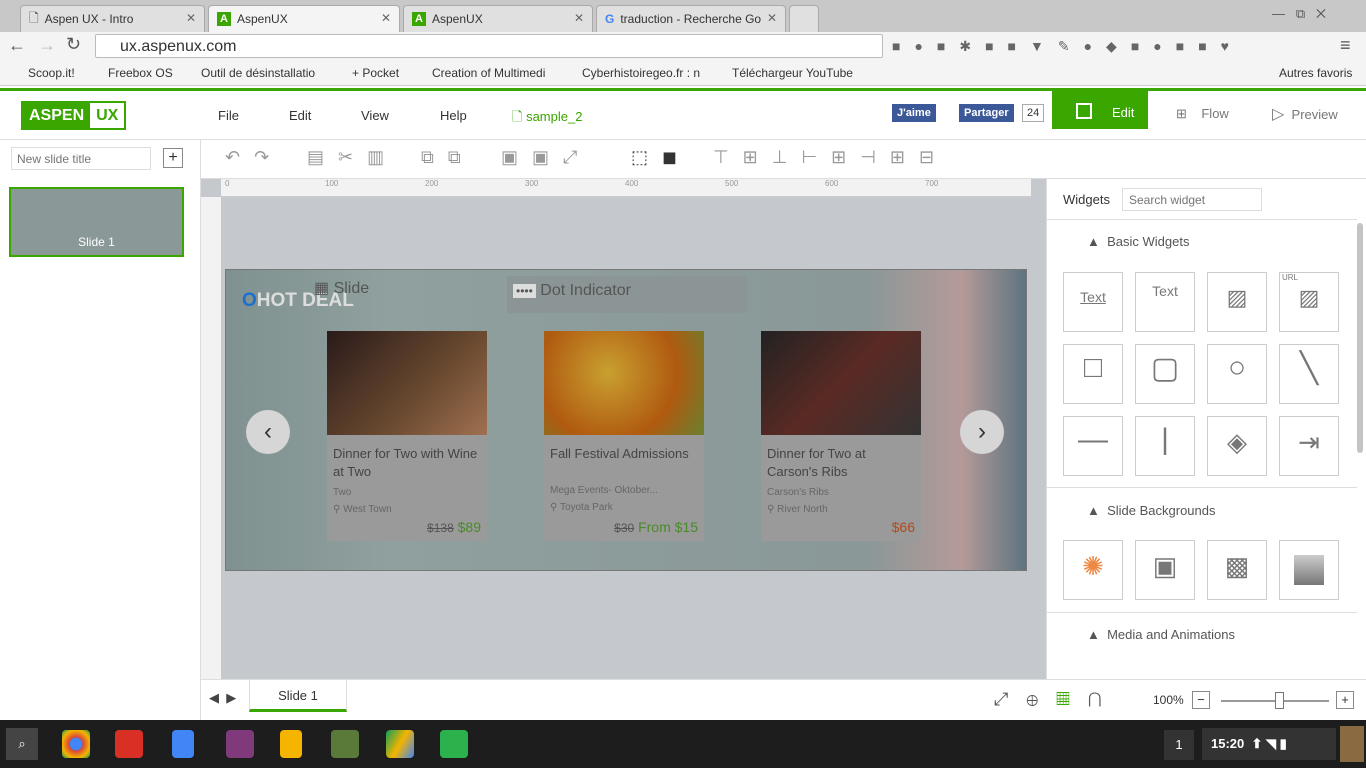 The height and width of the screenshot is (768, 1366). What do you see at coordinates (448, 157) in the screenshot?
I see `arrange-icons: ⧉⧉` at bounding box center [448, 157].